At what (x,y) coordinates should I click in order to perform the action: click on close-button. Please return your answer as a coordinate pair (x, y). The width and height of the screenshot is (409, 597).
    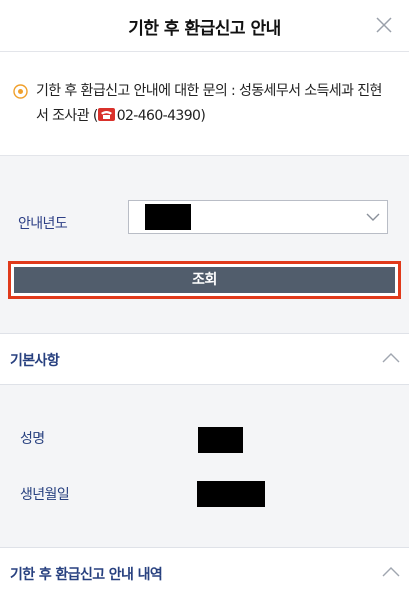
    Looking at the image, I should click on (384, 25).